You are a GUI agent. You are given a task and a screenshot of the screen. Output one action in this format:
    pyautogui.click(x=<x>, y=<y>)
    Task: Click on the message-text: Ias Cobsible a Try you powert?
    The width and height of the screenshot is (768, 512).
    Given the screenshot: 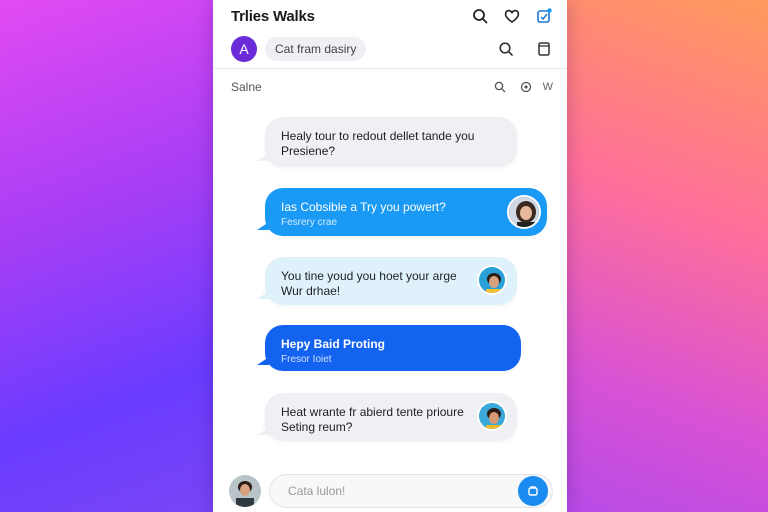 What is the action you would take?
    pyautogui.click(x=363, y=207)
    